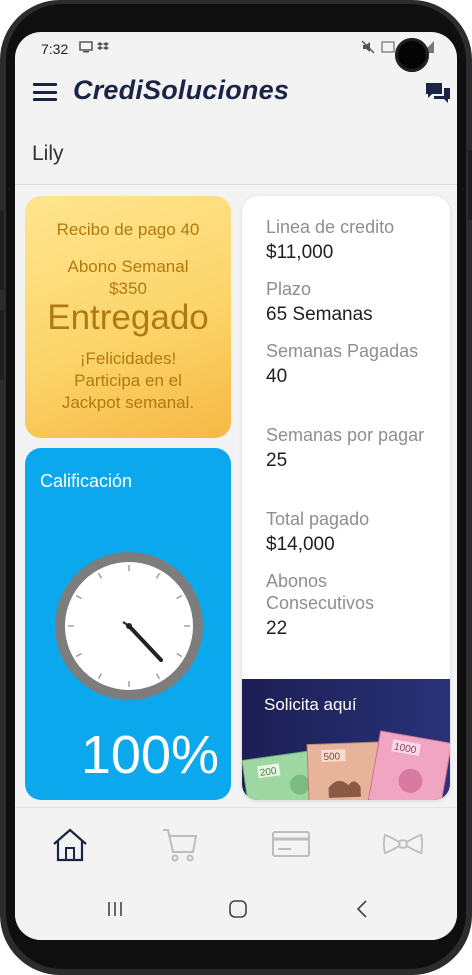 This screenshot has height=975, width=472. Describe the element at coordinates (277, 376) in the screenshot. I see `stat-value: 40` at that location.